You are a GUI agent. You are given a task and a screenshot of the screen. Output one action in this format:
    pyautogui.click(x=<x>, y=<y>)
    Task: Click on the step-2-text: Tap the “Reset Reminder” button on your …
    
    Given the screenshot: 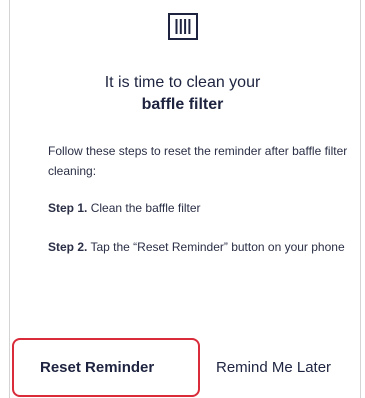 What is the action you would take?
    pyautogui.click(x=216, y=247)
    